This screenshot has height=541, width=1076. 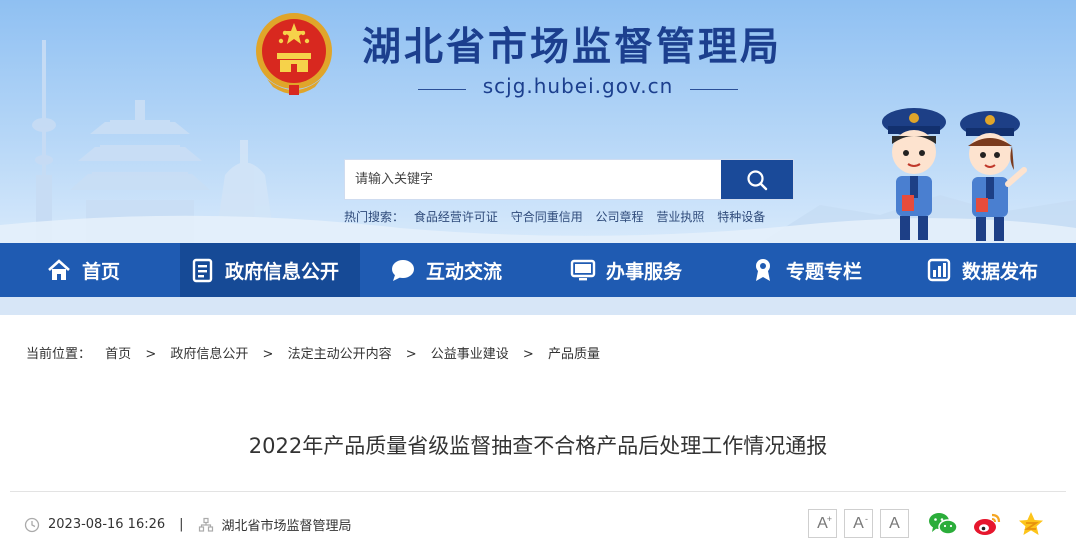 I want to click on organization-icon, so click(x=206, y=525).